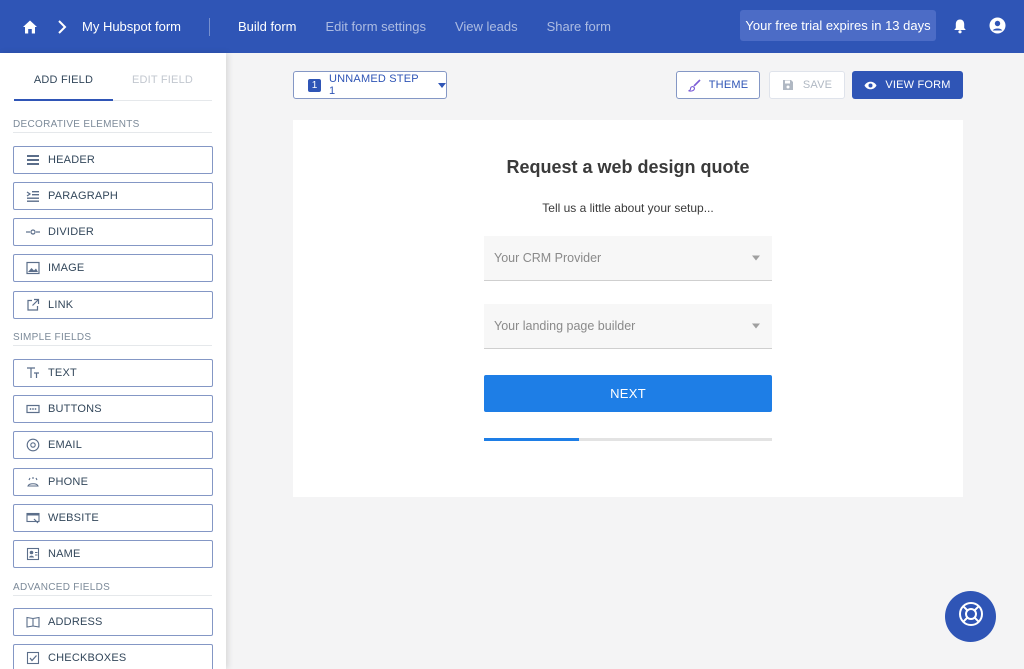  Describe the element at coordinates (66, 268) in the screenshot. I see `field-label: IMAGE` at that location.